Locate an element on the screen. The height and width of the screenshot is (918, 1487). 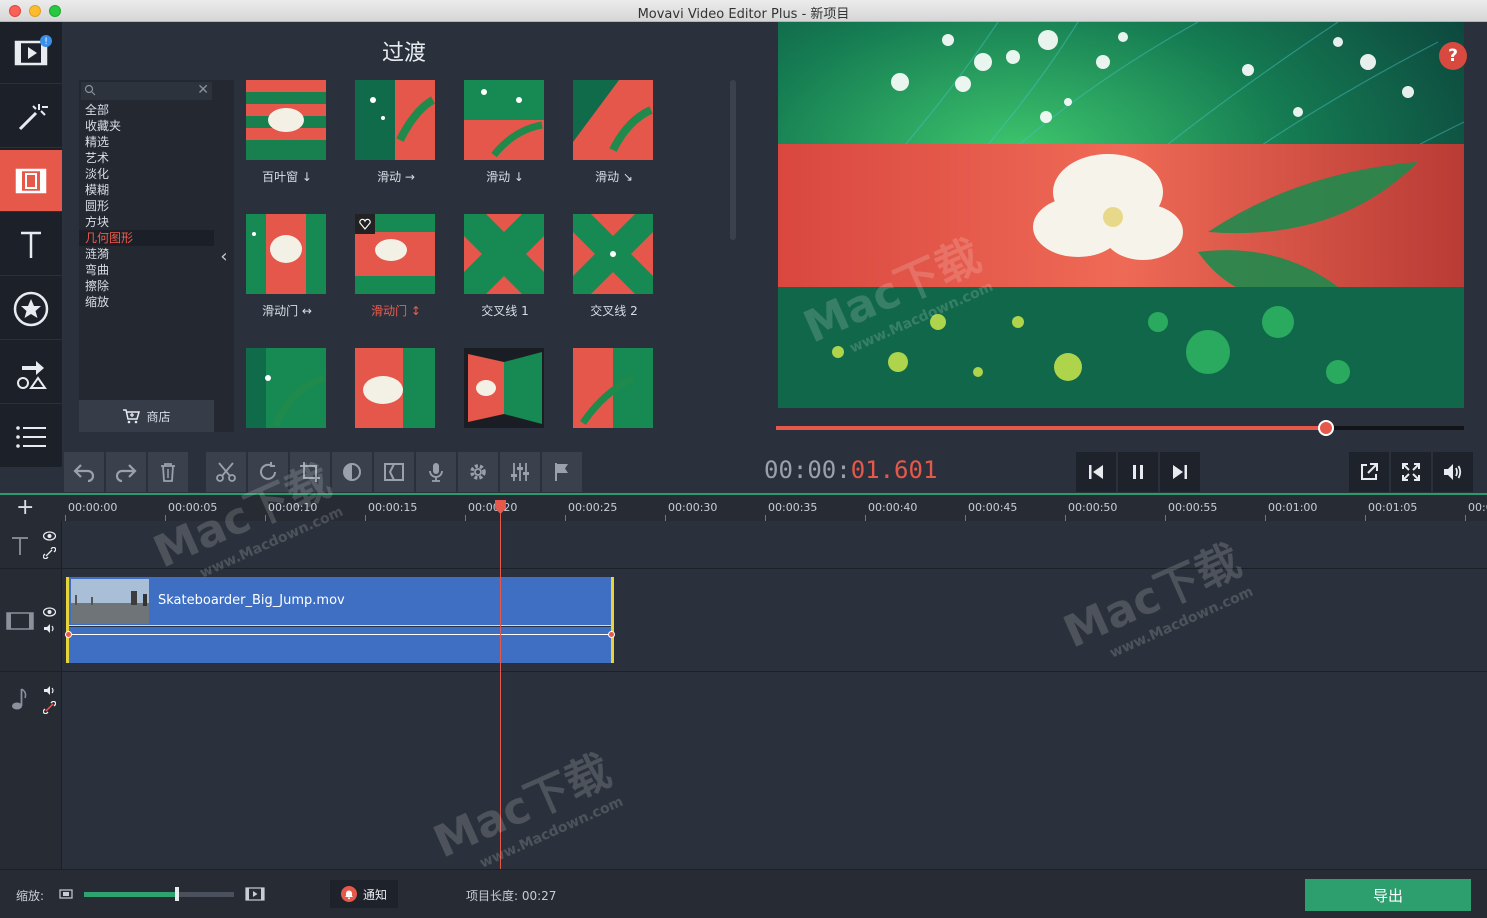
sidebar-transitions-button is located at coordinates (31, 181).